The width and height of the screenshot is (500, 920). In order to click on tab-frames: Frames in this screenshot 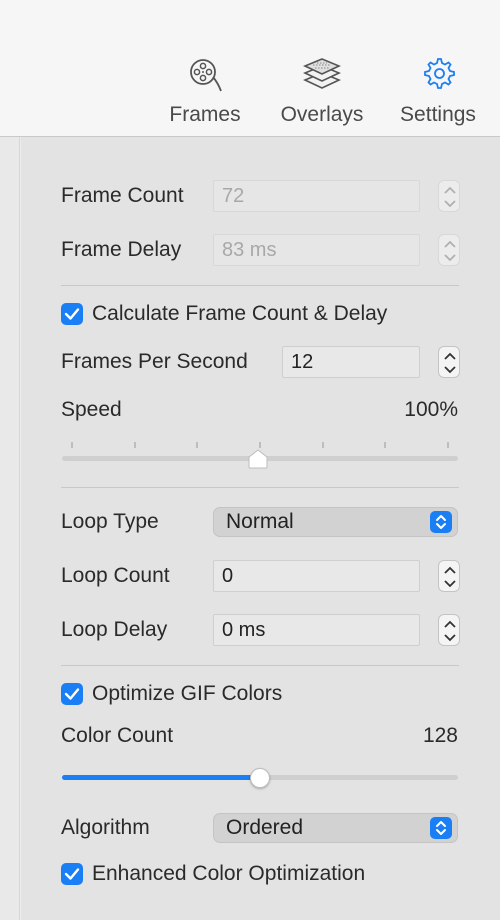, I will do `click(205, 95)`.